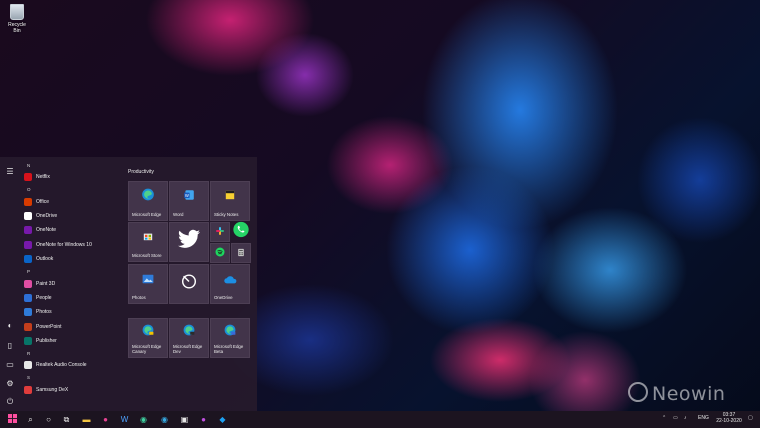 This screenshot has height=428, width=760. What do you see at coordinates (230, 197) in the screenshot?
I see `sticky-notes-icon` at bounding box center [230, 197].